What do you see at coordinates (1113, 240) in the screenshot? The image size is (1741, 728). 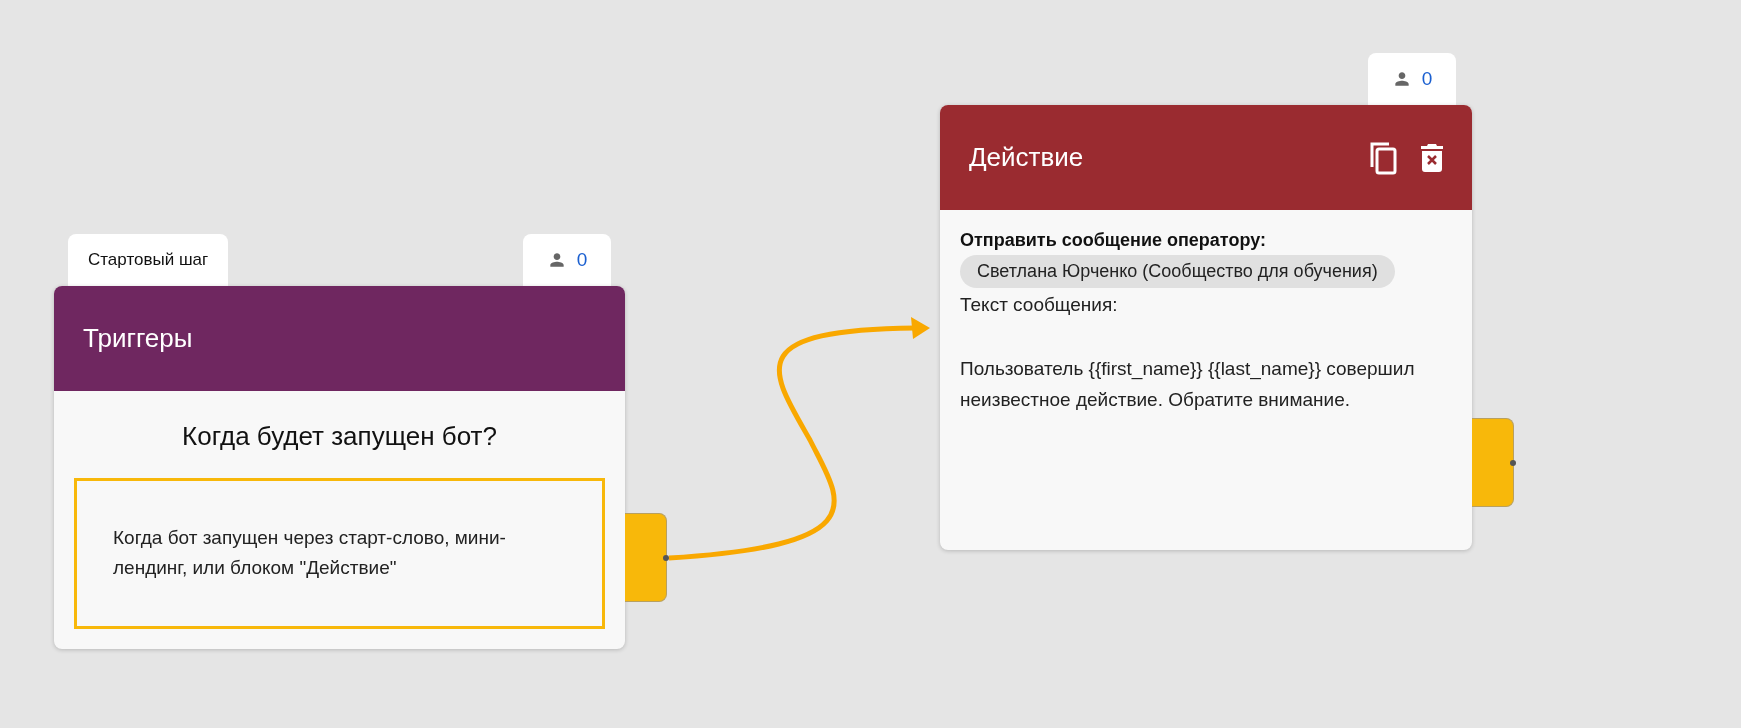 I see `action-label: Отправить сообщение оператору:` at bounding box center [1113, 240].